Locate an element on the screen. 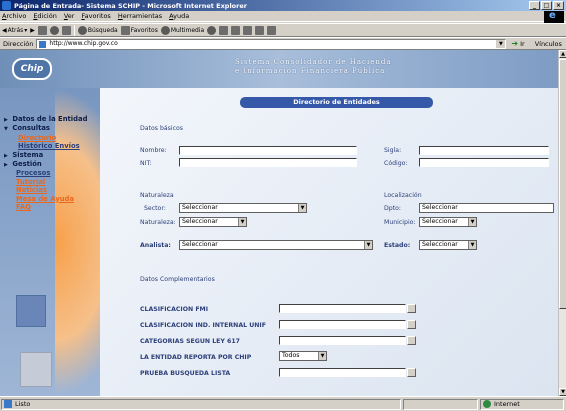 This screenshot has height=411, width=566. entidad-reporta-select: Todos ▼ is located at coordinates (303, 356).